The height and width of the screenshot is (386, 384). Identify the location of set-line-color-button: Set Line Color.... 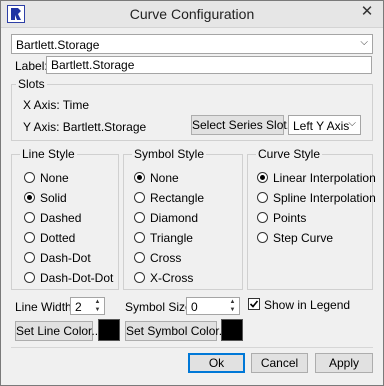
(58, 331).